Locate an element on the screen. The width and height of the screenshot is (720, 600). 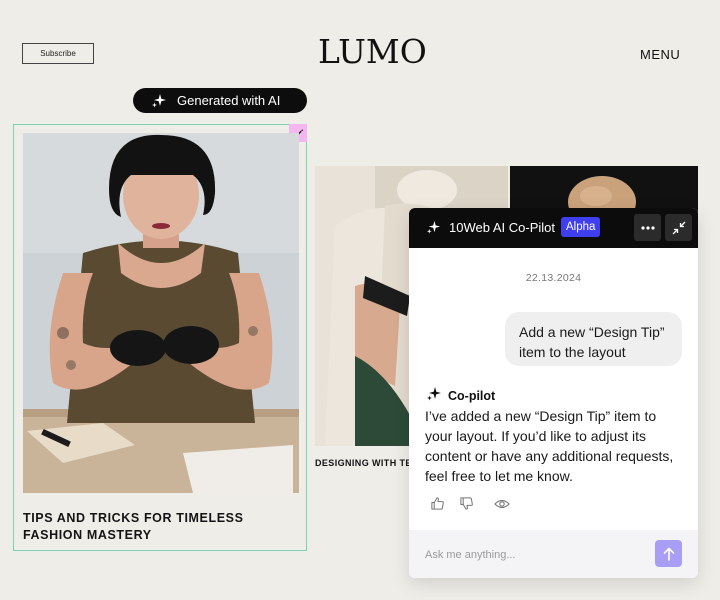
chat-input-bar is located at coordinates (553, 554).